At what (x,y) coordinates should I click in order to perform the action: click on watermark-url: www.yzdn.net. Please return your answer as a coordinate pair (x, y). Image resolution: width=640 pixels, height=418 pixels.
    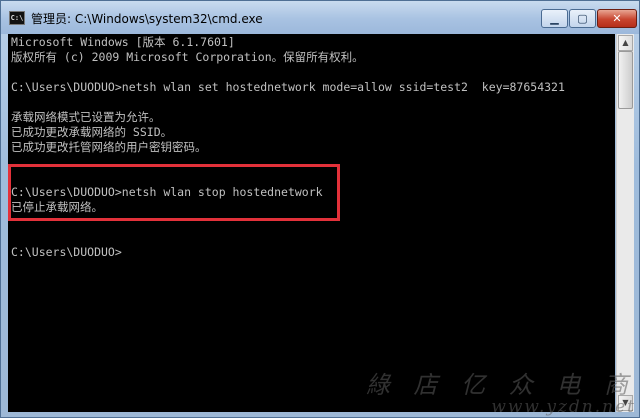
    Looking at the image, I should click on (563, 407).